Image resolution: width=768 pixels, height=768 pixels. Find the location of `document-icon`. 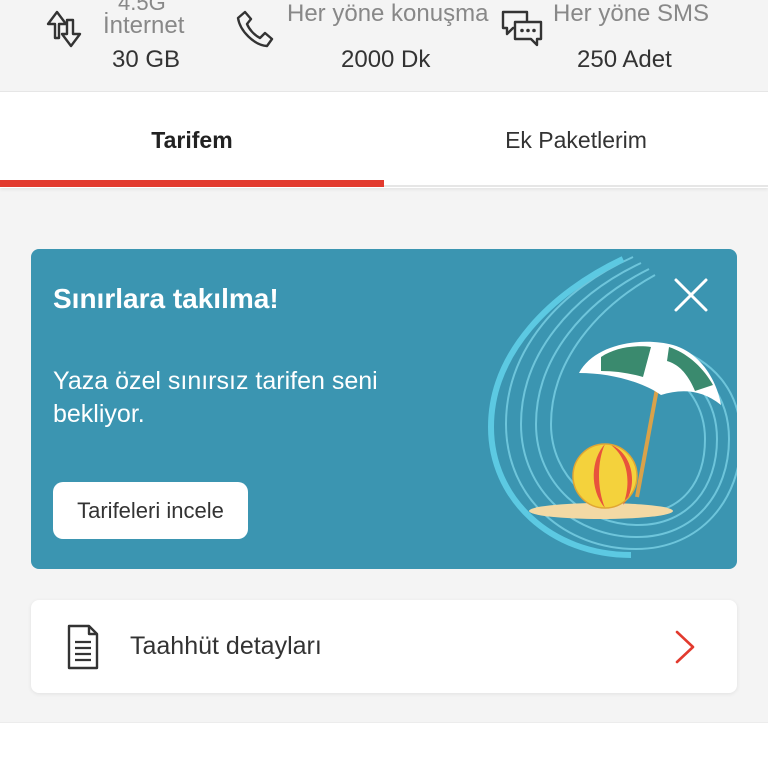

document-icon is located at coordinates (83, 647).